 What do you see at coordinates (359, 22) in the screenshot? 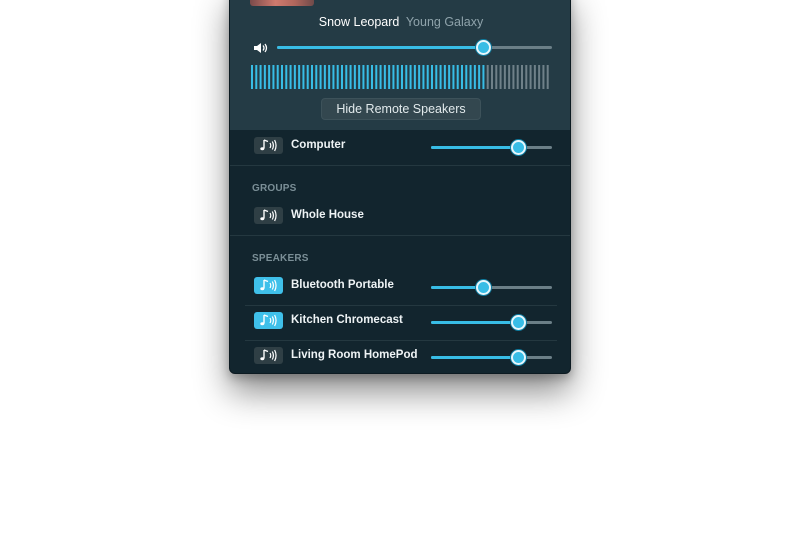
I see `track-title: Snow Leopard` at bounding box center [359, 22].